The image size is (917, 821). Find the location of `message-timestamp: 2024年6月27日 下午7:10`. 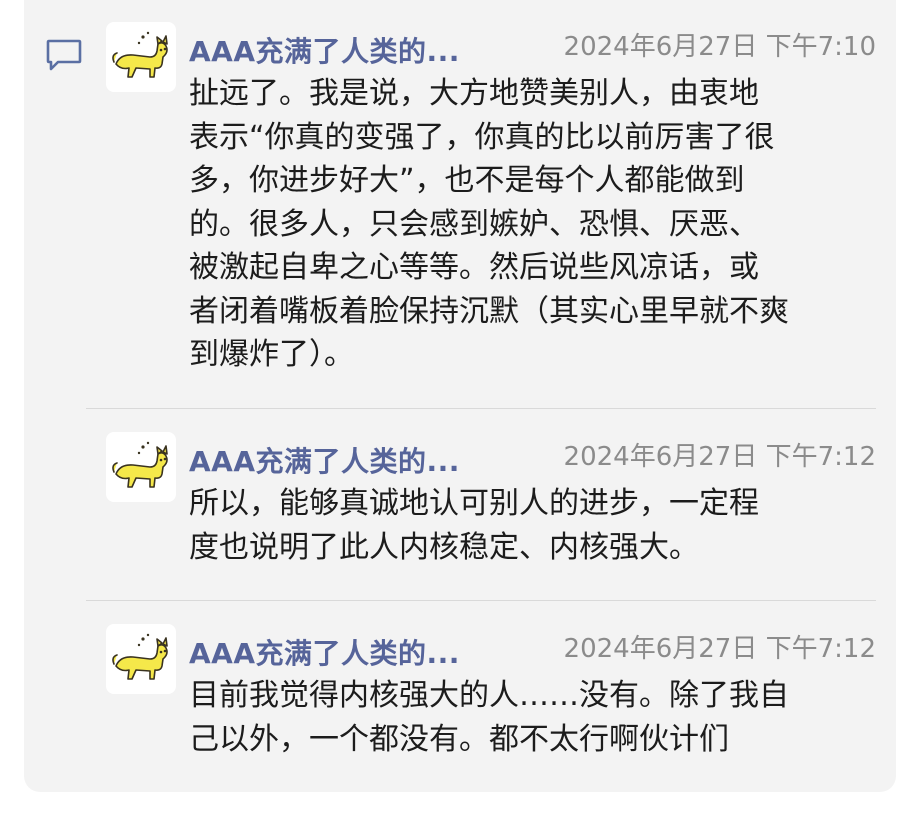

message-timestamp: 2024年6月27日 下午7:10 is located at coordinates (719, 47).